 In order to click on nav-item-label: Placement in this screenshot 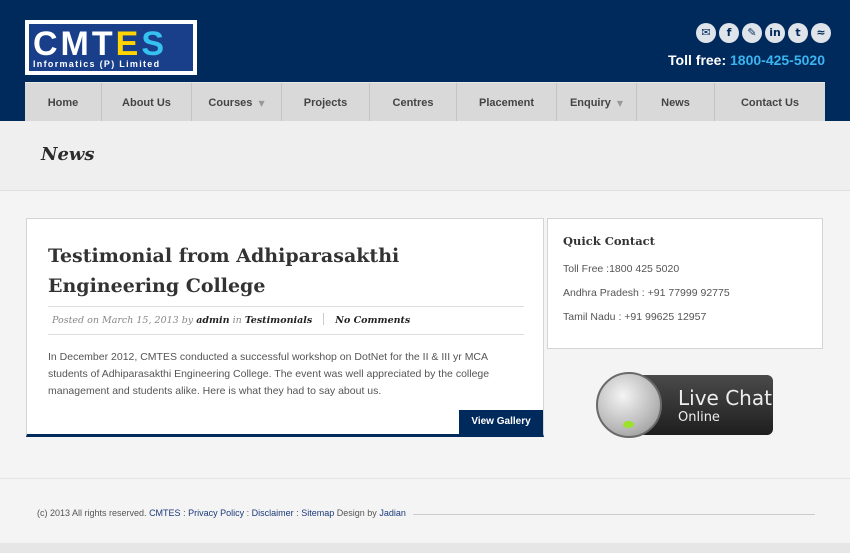, I will do `click(506, 103)`.